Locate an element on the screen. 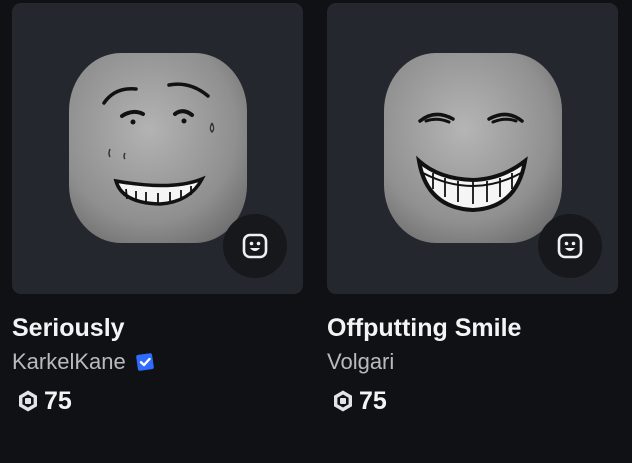 This screenshot has height=463, width=632. item-title: Seriously is located at coordinates (157, 328).